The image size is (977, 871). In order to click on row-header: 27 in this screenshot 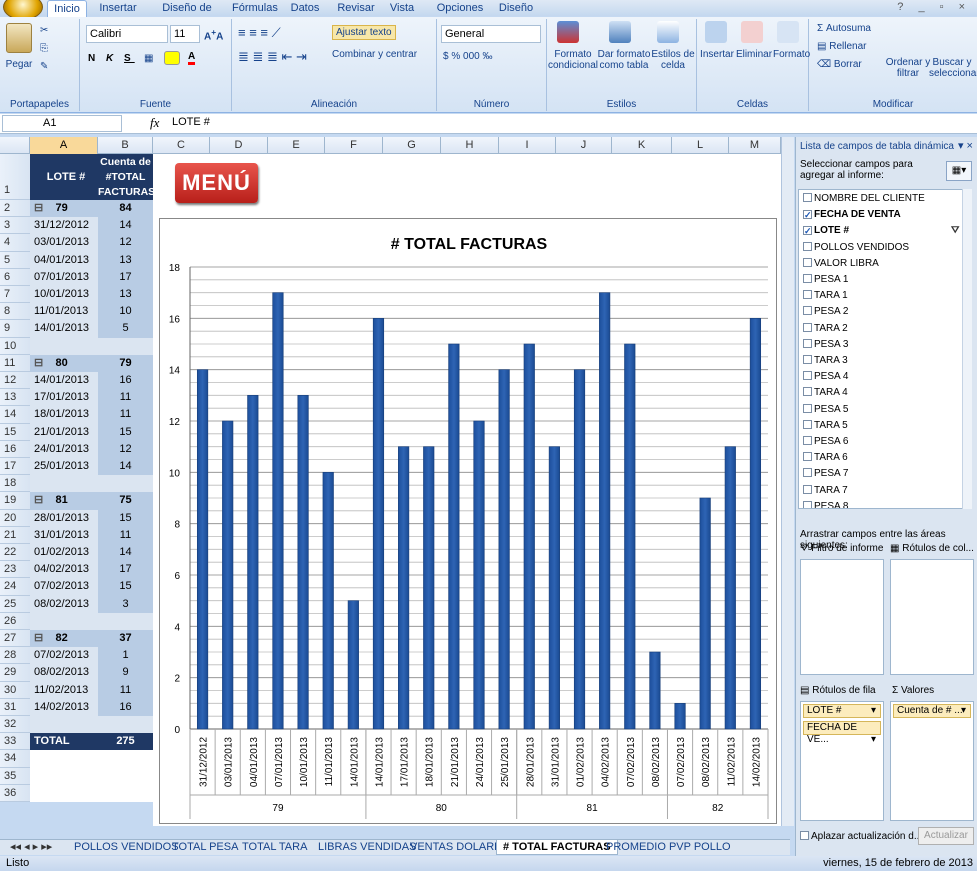, I will do `click(15, 639)`.